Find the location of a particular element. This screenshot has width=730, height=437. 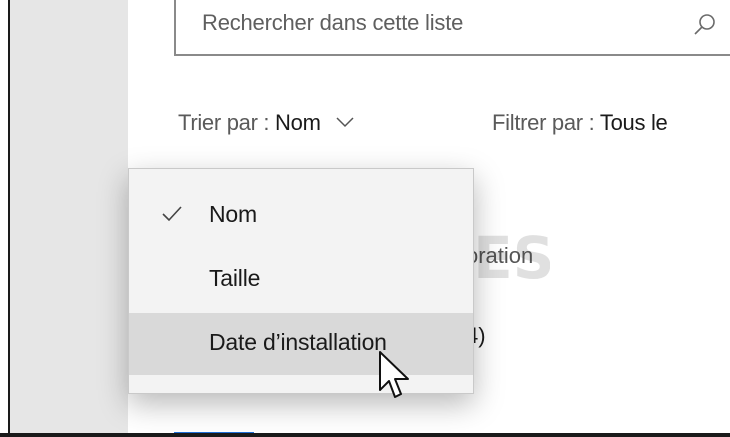

search-input: Rechercher dans cette liste is located at coordinates (452, 28).